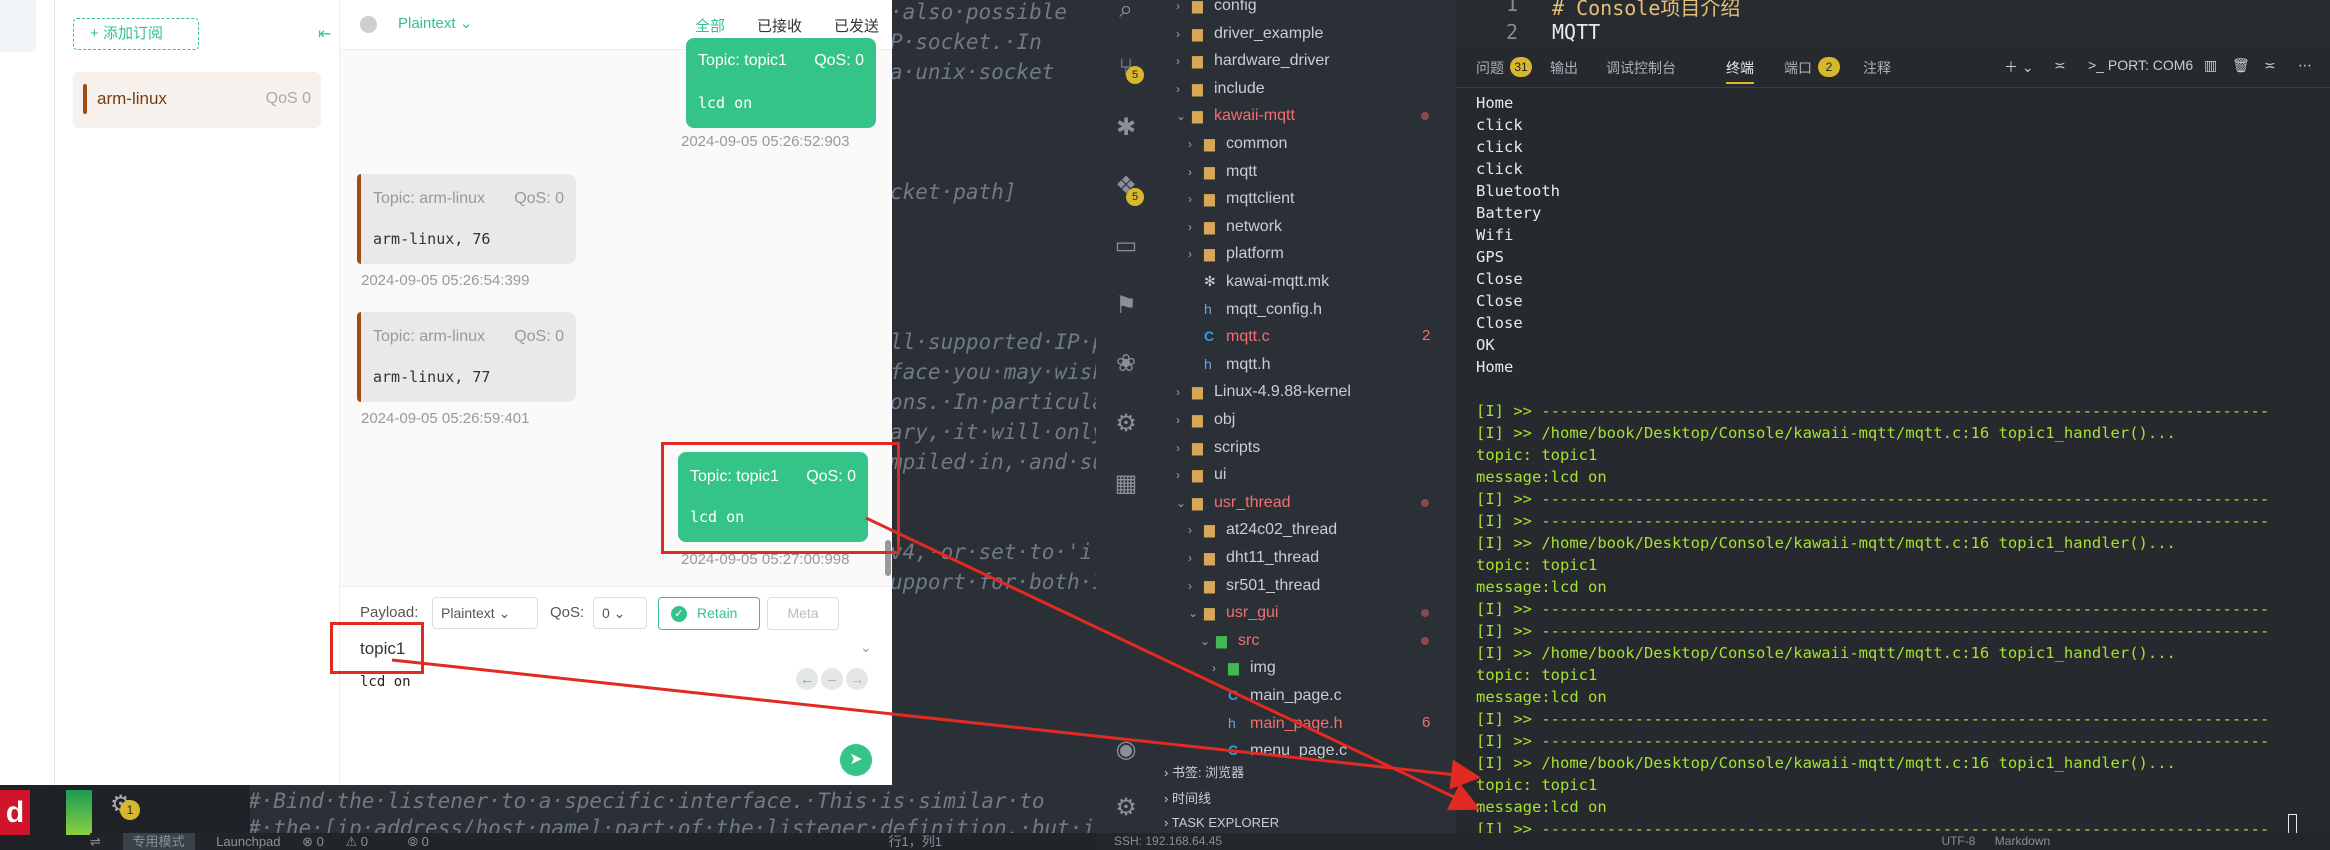 The width and height of the screenshot is (2330, 850). What do you see at coordinates (866, 647) in the screenshot?
I see `chevron-down-icon: ⌄` at bounding box center [866, 647].